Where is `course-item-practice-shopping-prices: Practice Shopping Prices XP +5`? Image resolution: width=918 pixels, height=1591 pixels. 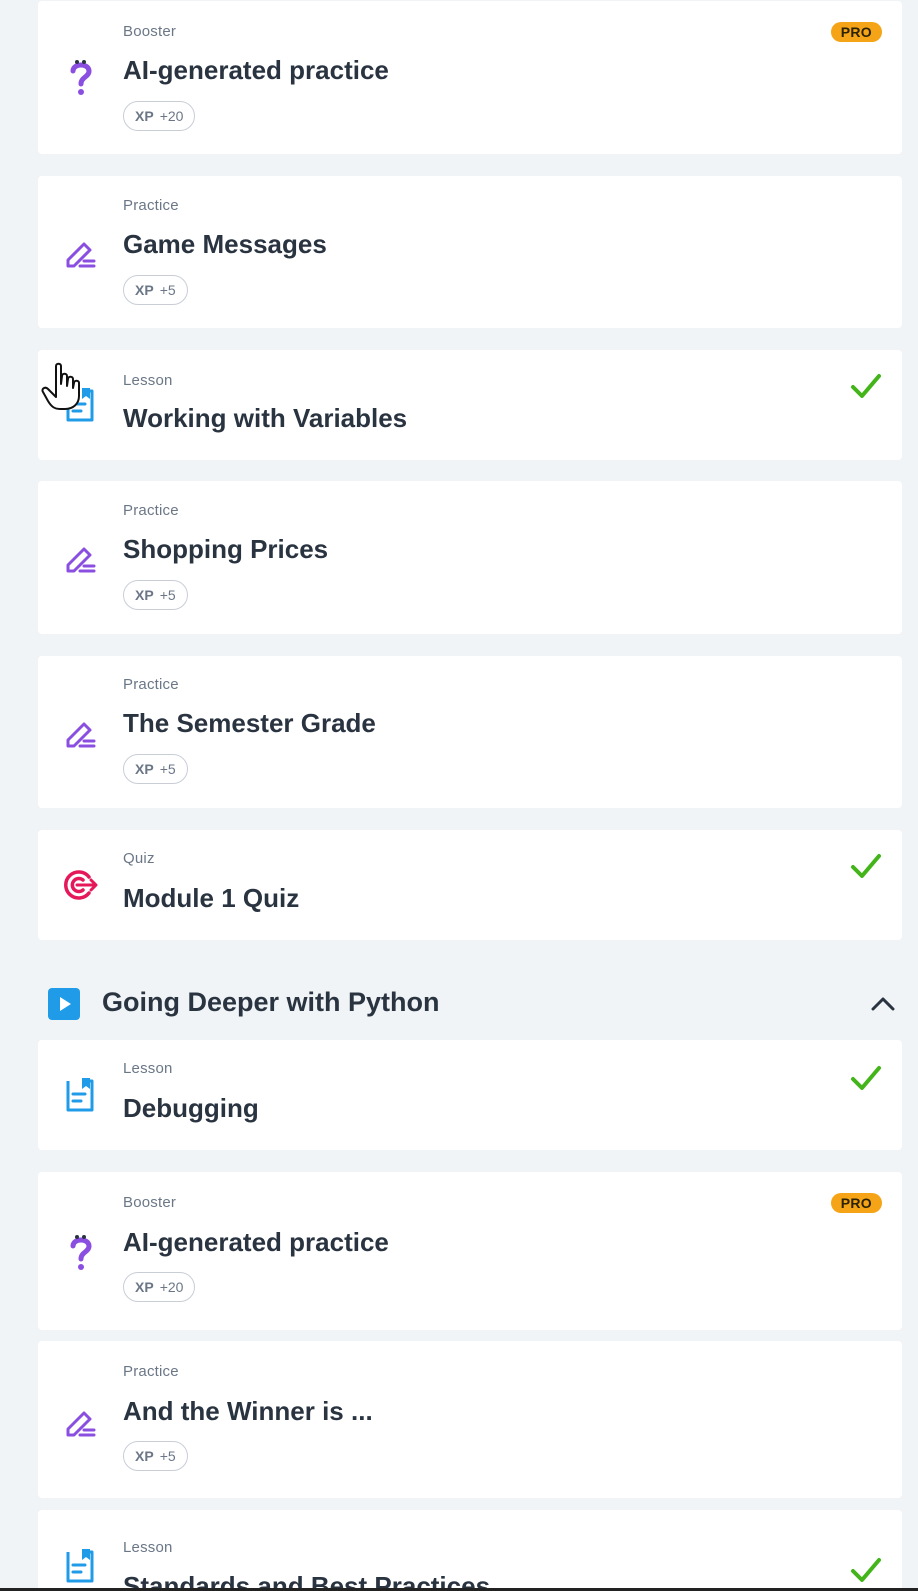 course-item-practice-shopping-prices: Practice Shopping Prices XP +5 is located at coordinates (470, 557).